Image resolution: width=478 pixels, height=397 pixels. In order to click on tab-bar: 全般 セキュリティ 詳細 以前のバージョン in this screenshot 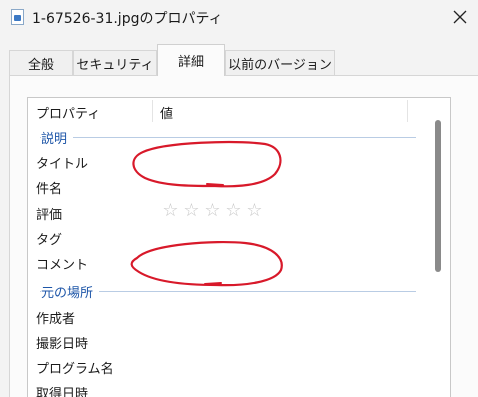, I will do `click(239, 60)`.